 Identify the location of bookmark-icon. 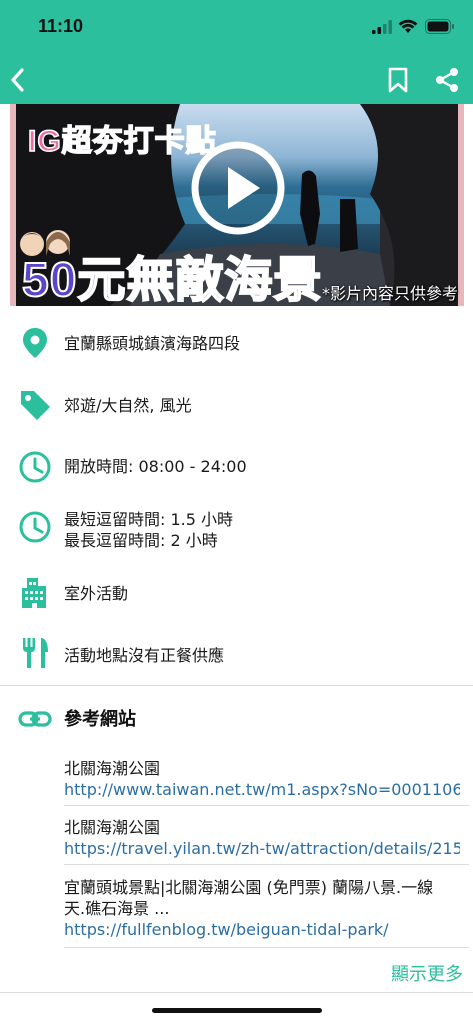
(398, 80).